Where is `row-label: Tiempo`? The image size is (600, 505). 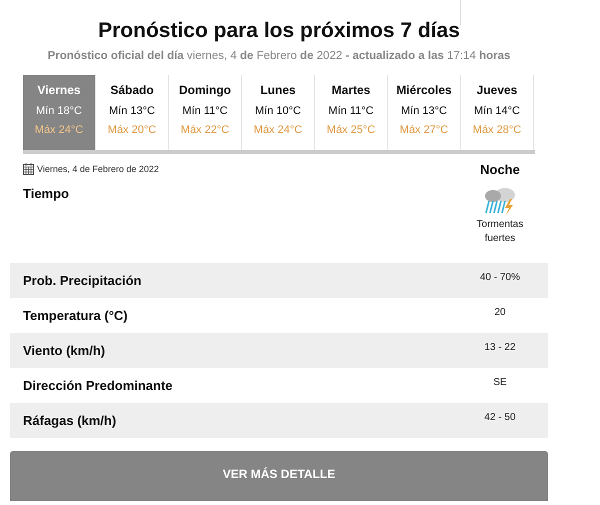 row-label: Tiempo is located at coordinates (46, 194).